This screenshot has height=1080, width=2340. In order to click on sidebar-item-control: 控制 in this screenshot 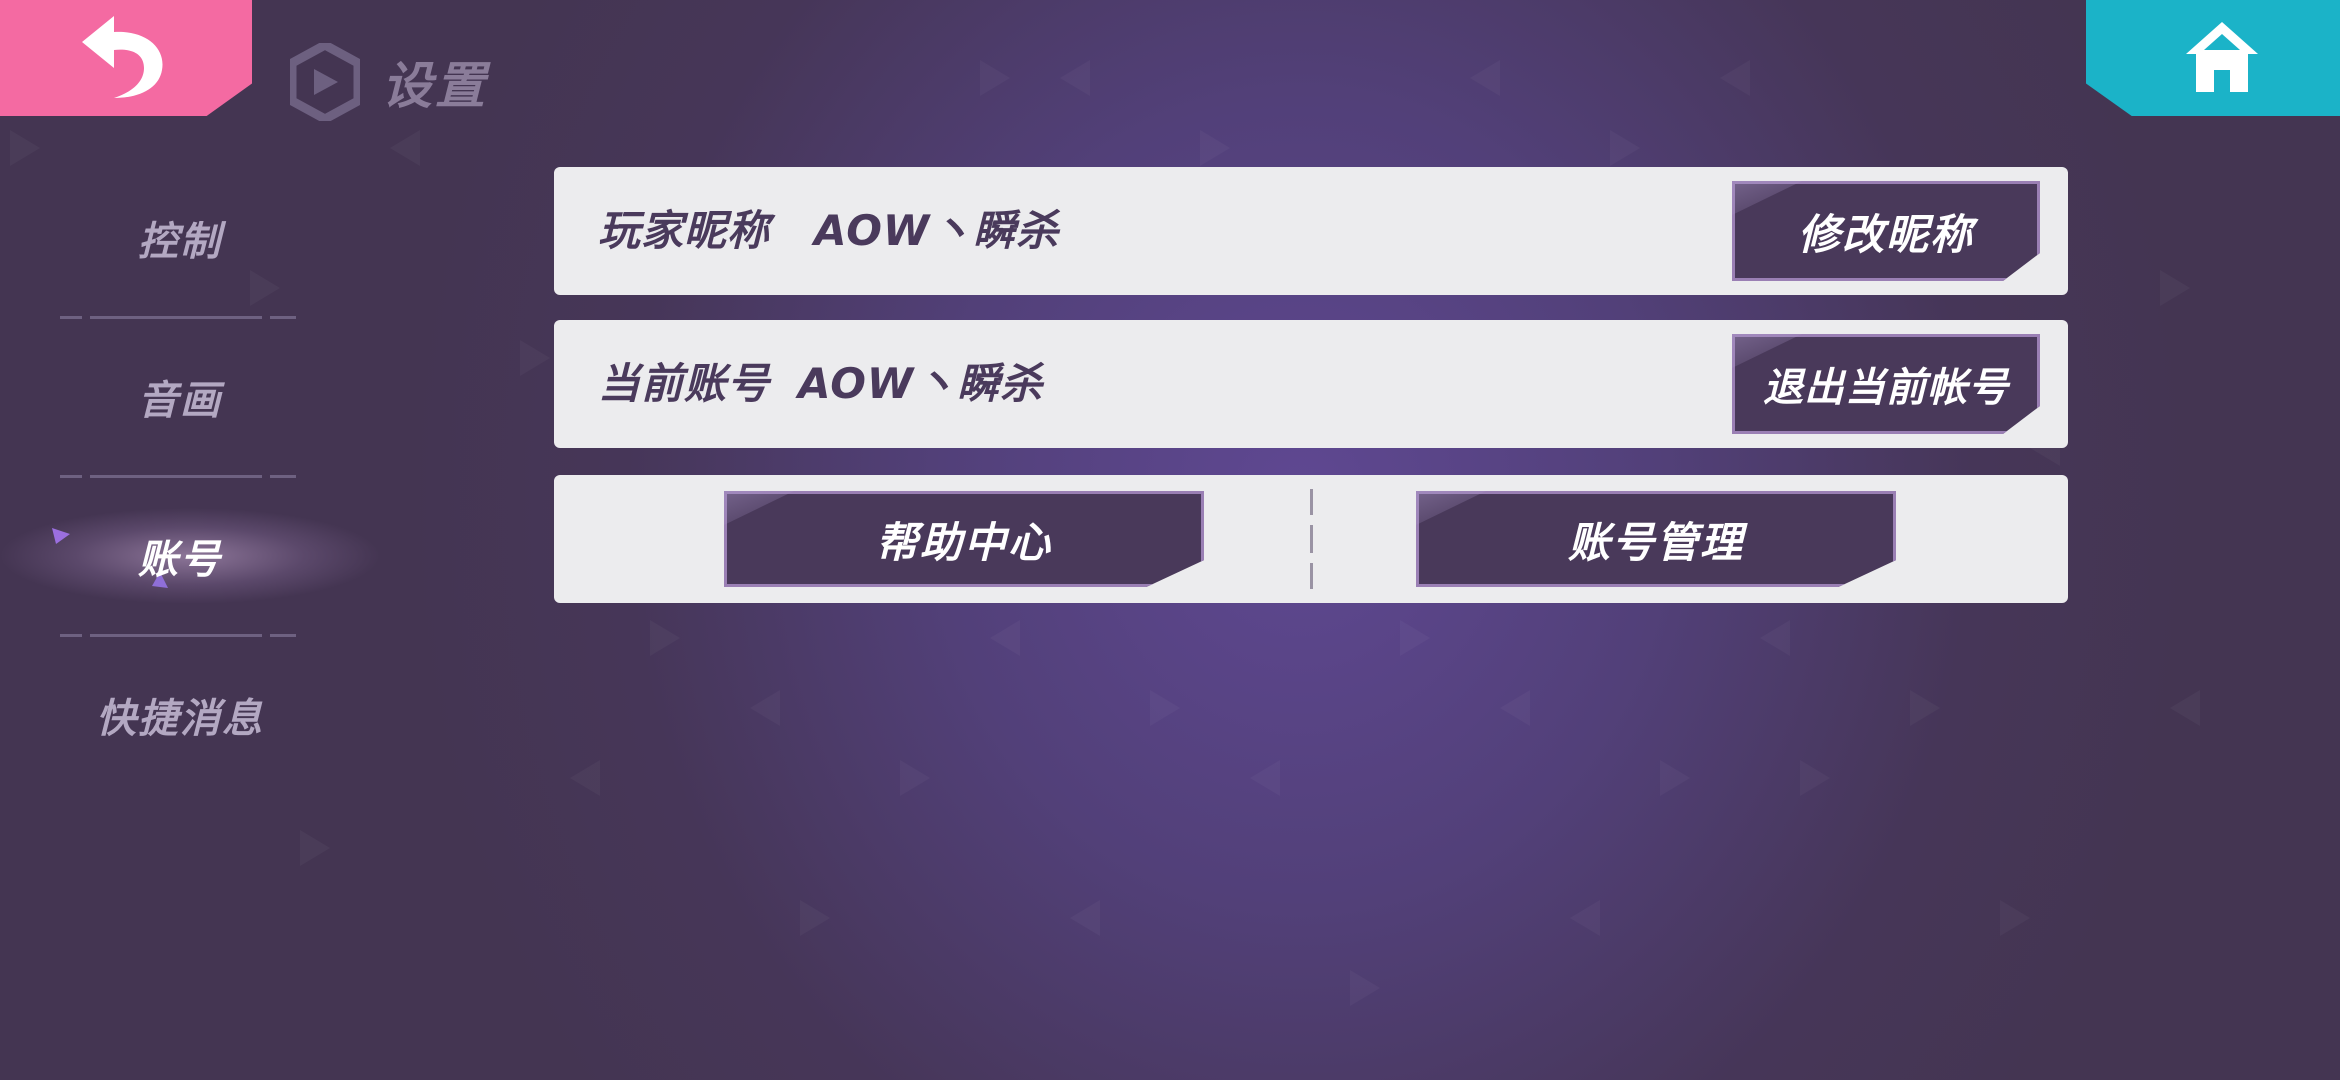, I will do `click(180, 238)`.